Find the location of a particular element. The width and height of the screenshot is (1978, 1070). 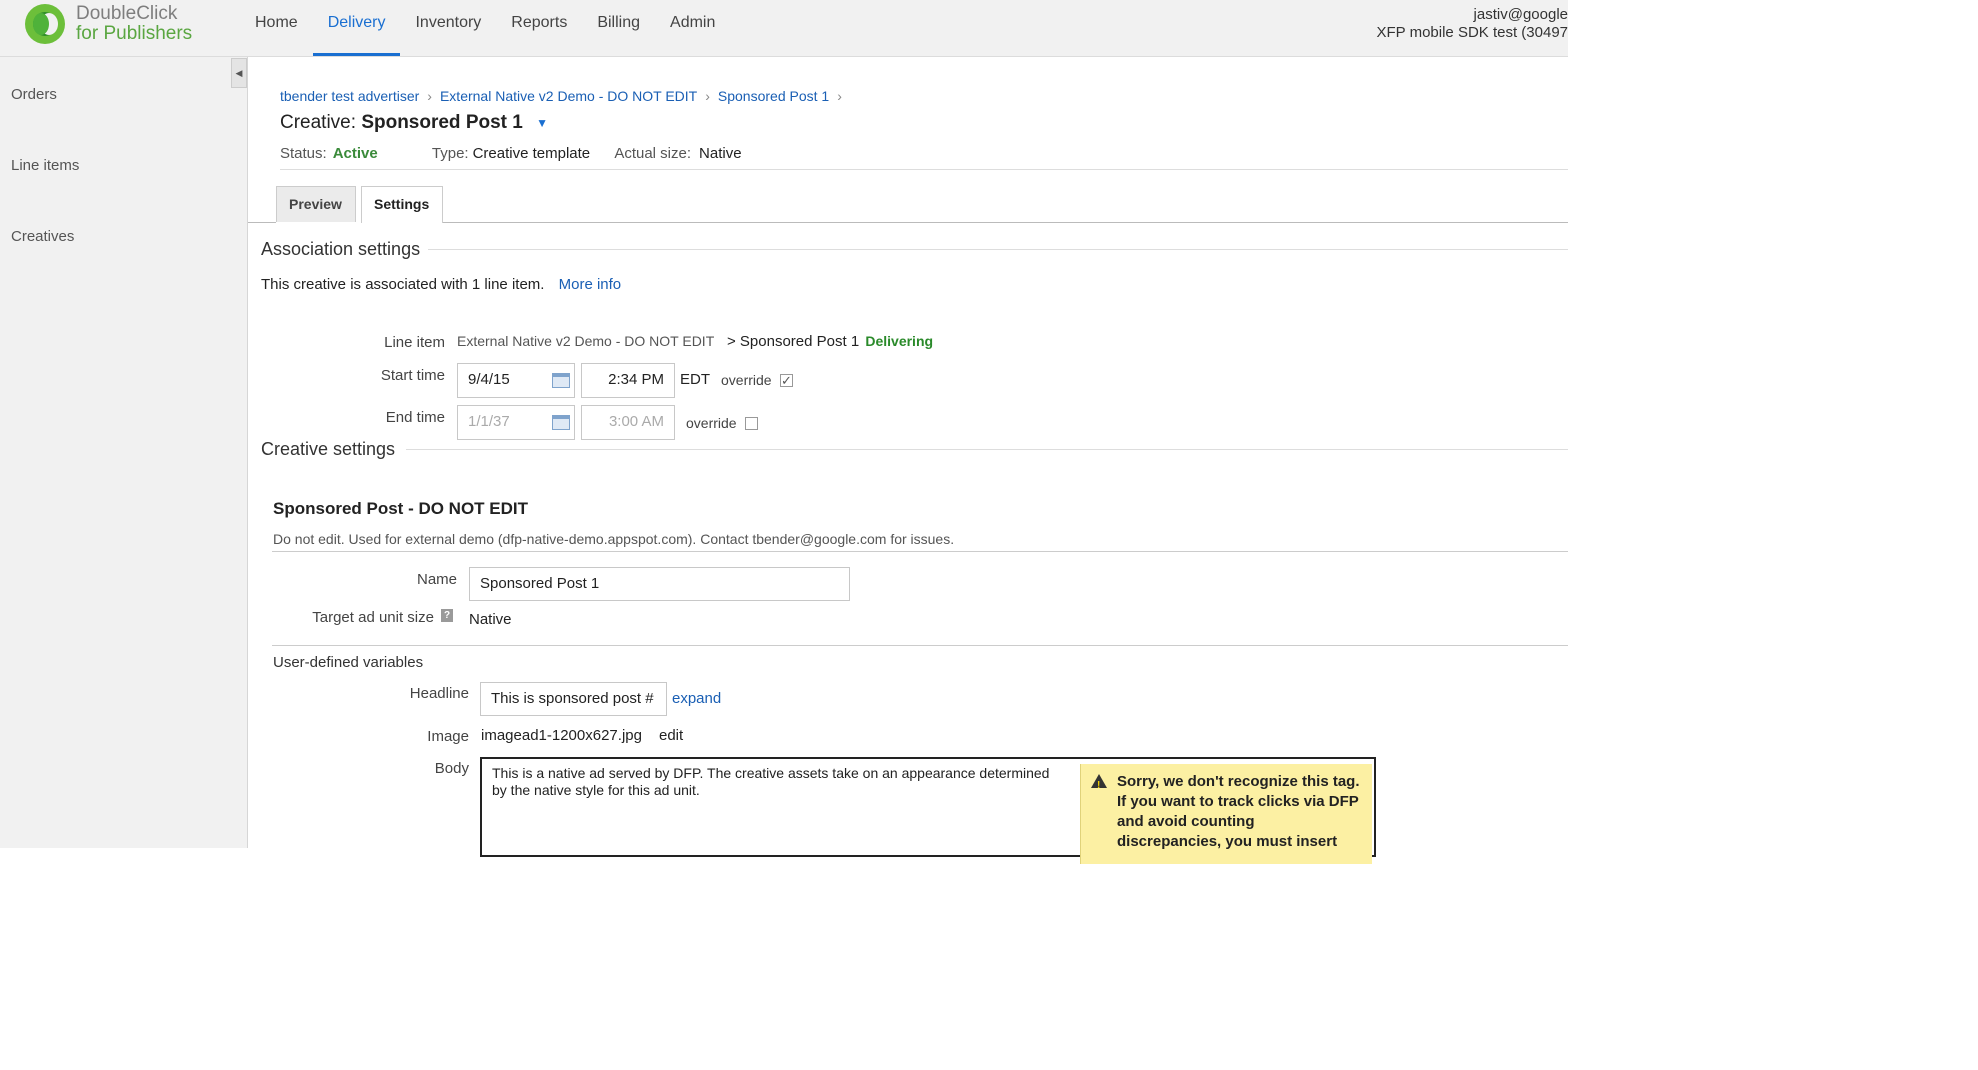

name-field: Sponsored Post 1 is located at coordinates (659, 584).